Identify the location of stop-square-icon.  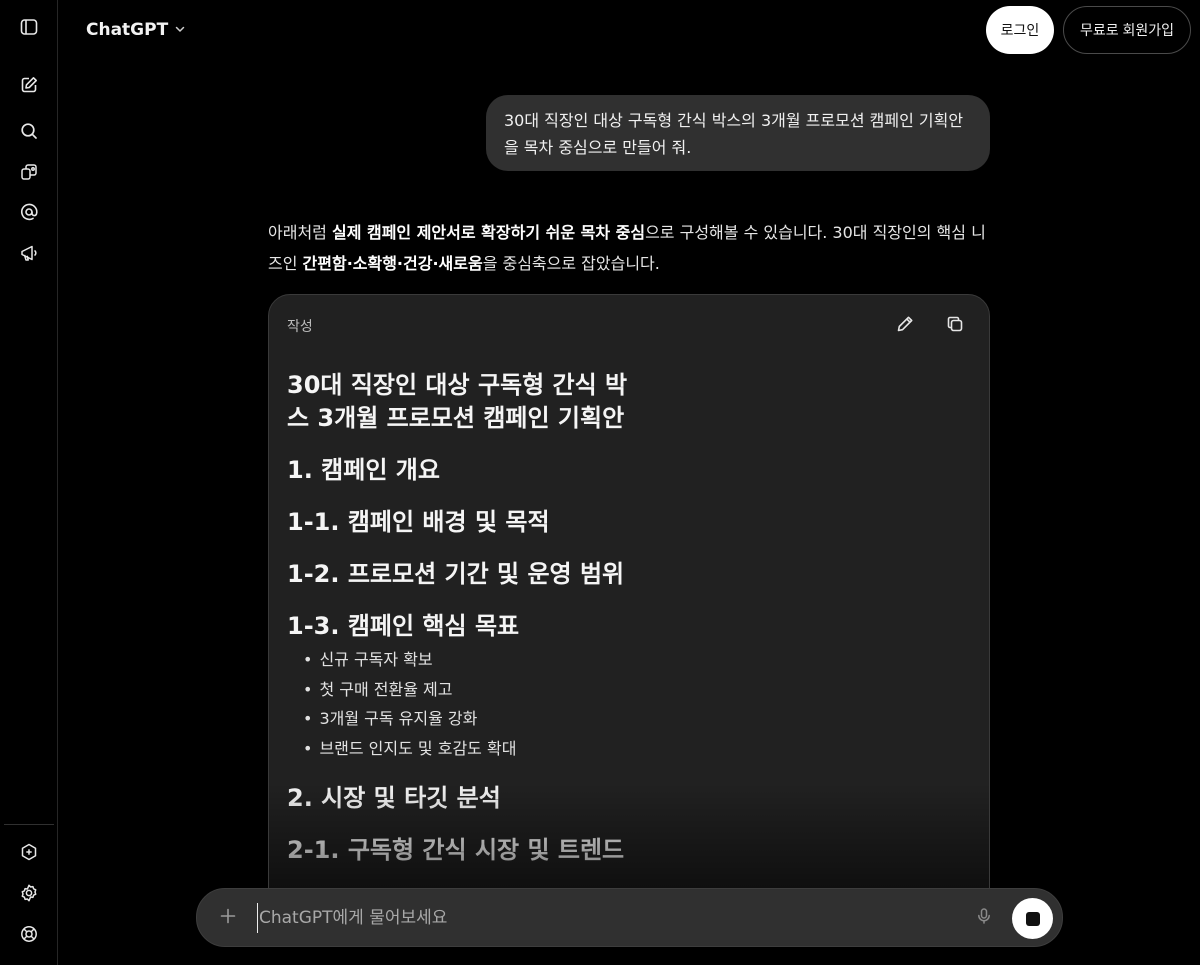
(1032, 918).